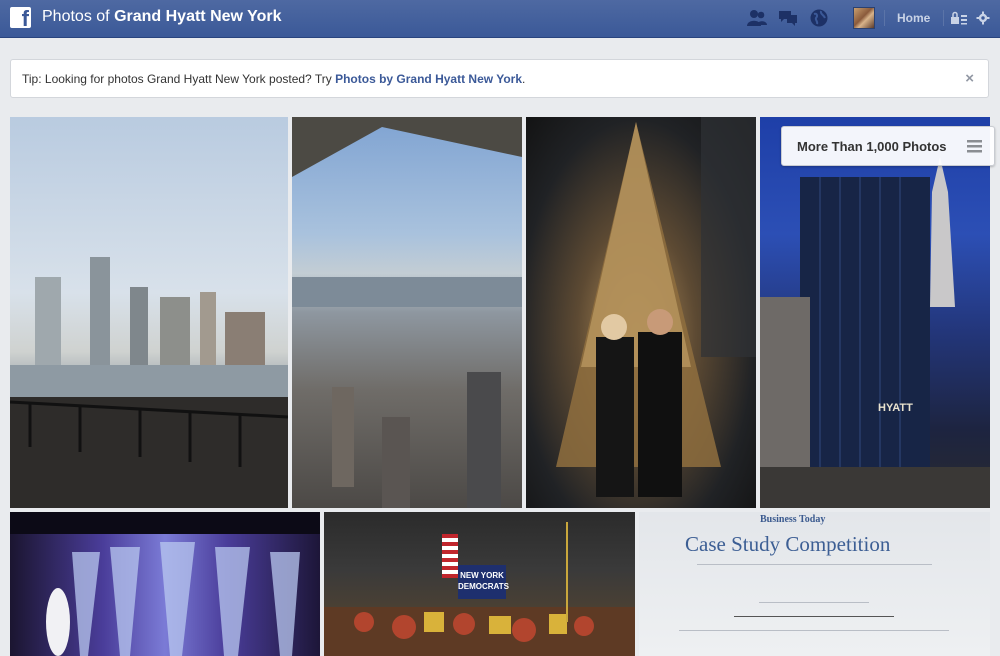  I want to click on close-icon: ×, so click(969, 78).